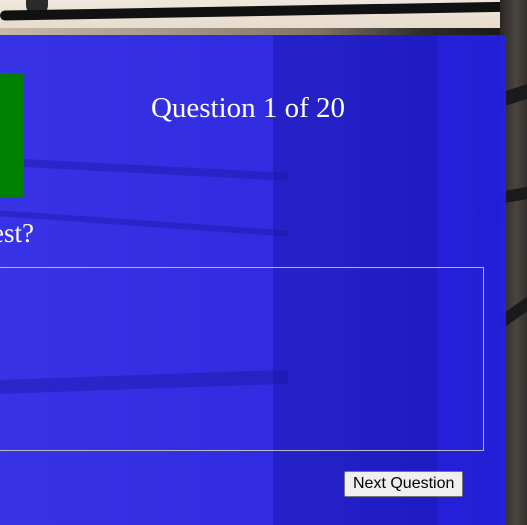  Describe the element at coordinates (12, 135) in the screenshot. I see `timer-block` at that location.